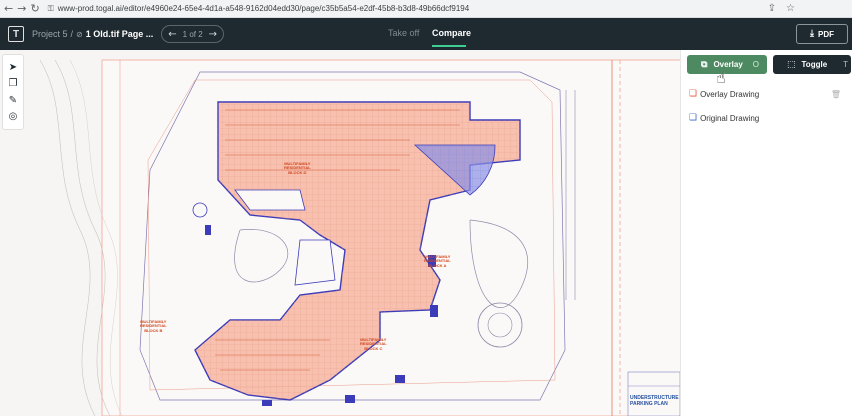  Describe the element at coordinates (172, 34) in the screenshot. I see `previous-page-icon: ←` at that location.